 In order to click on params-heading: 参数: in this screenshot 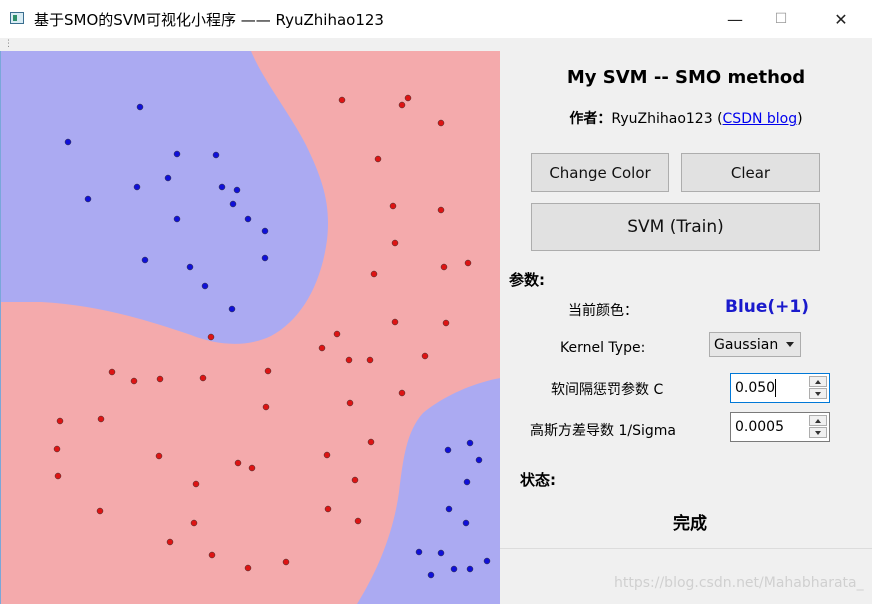, I will do `click(527, 280)`.